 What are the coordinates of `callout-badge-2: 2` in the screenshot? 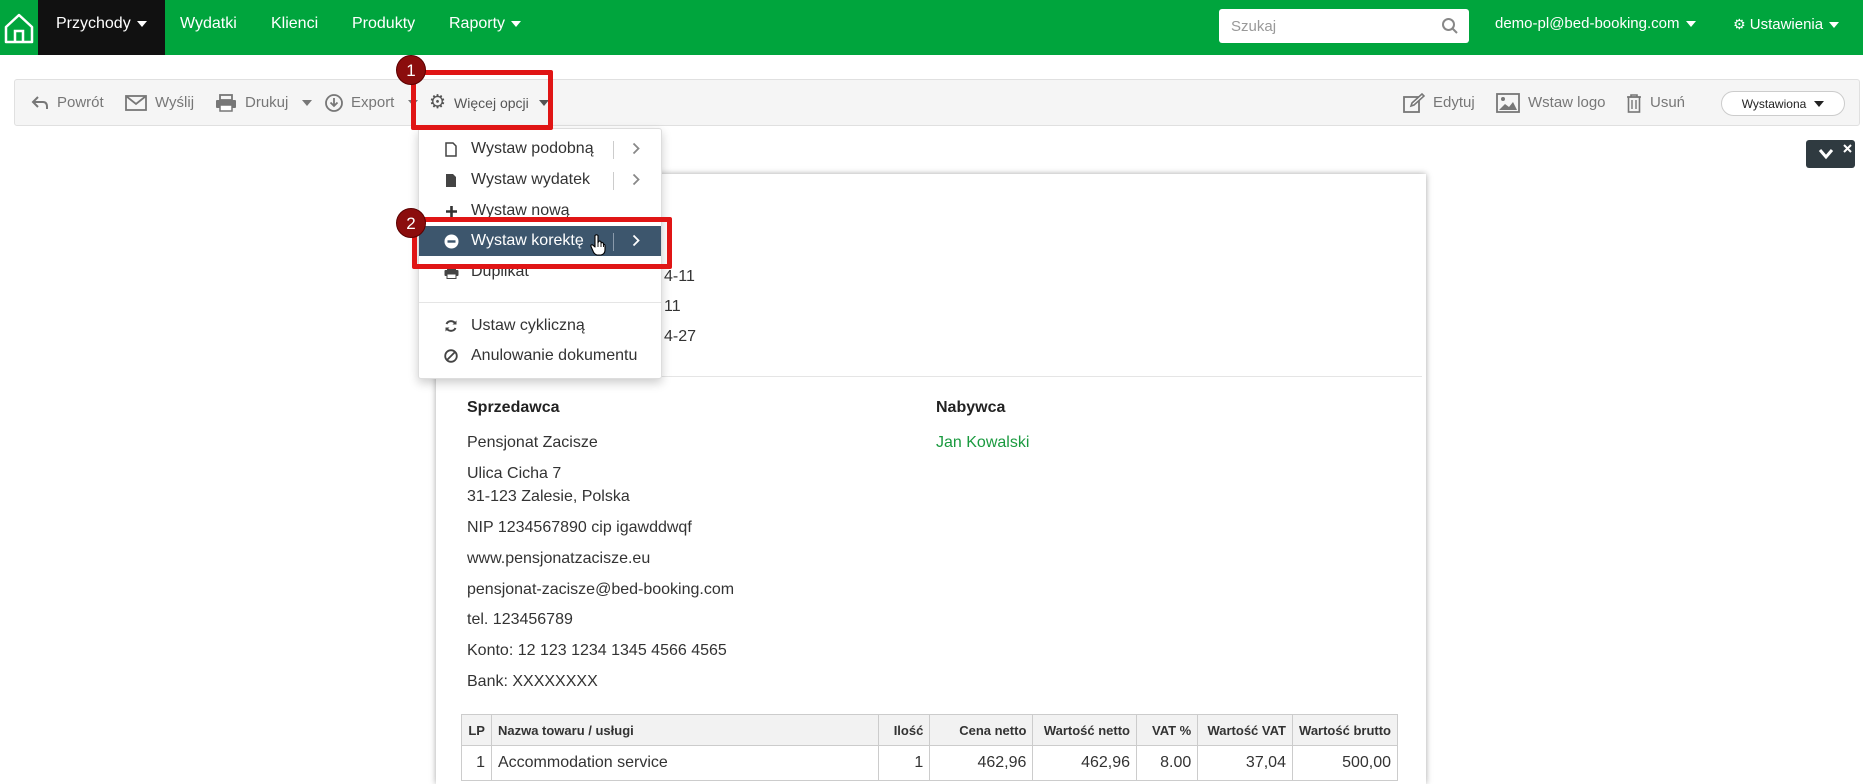 It's located at (411, 223).